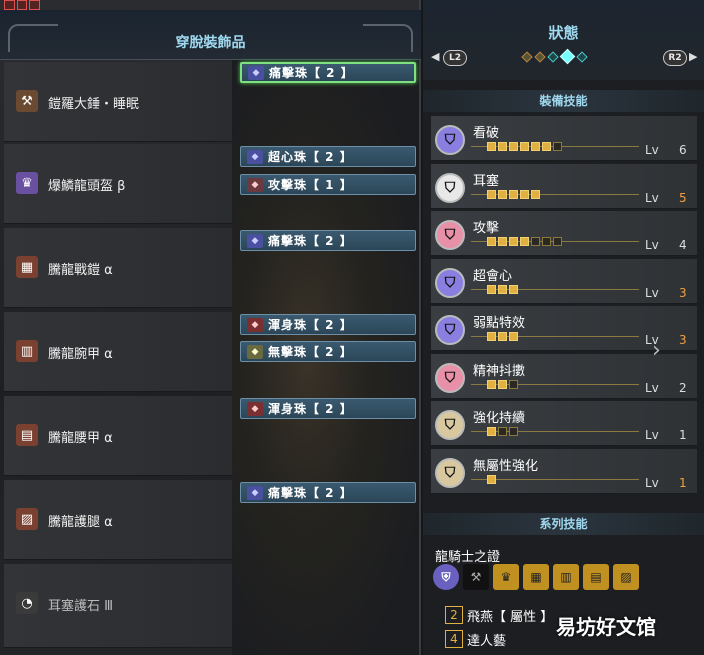 Image resolution: width=704 pixels, height=655 pixels. What do you see at coordinates (87, 186) in the screenshot?
I see `equipment-name: 爆鱗龍頭盔 β` at bounding box center [87, 186].